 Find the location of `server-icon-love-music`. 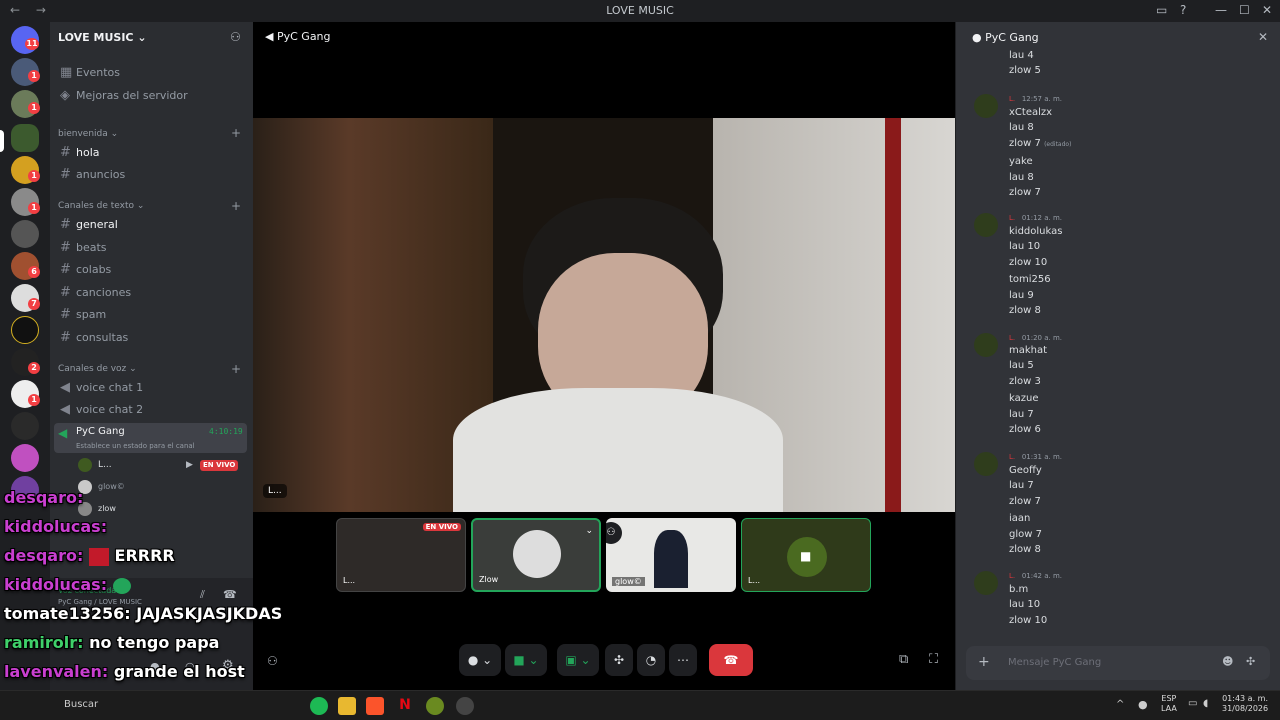

server-icon-love-music is located at coordinates (25, 138).